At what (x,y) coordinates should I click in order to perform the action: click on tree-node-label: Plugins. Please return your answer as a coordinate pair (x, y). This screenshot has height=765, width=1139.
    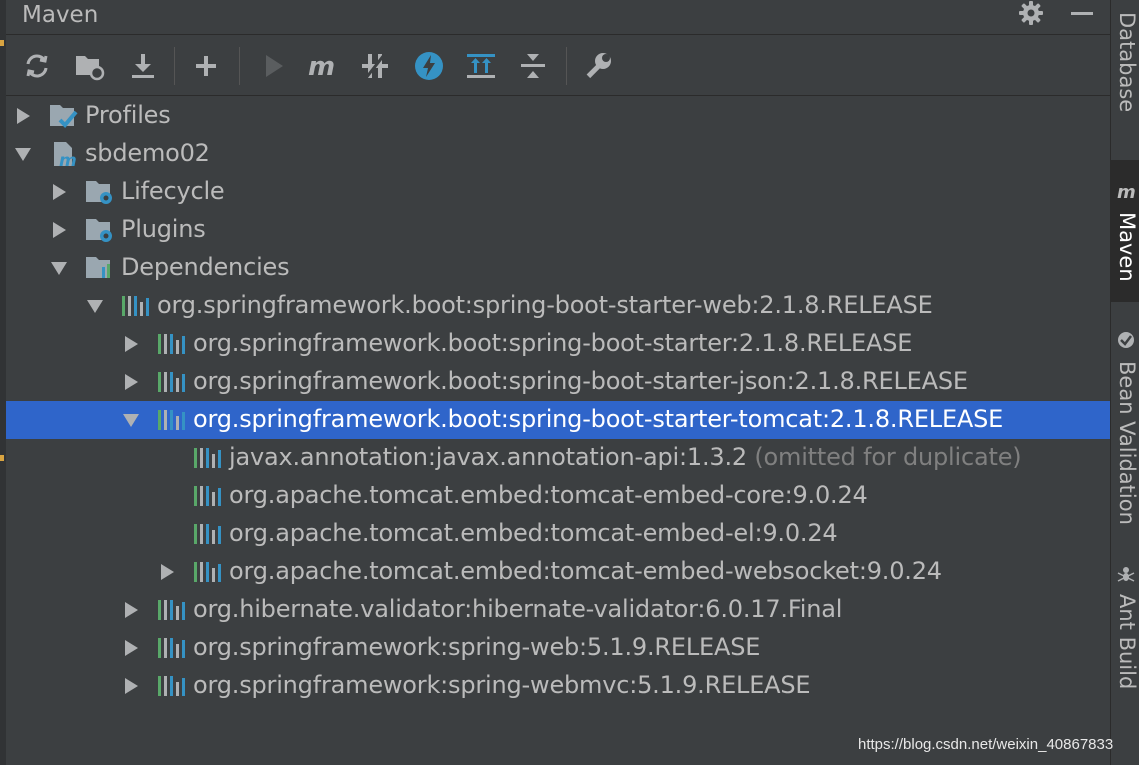
    Looking at the image, I should click on (163, 229).